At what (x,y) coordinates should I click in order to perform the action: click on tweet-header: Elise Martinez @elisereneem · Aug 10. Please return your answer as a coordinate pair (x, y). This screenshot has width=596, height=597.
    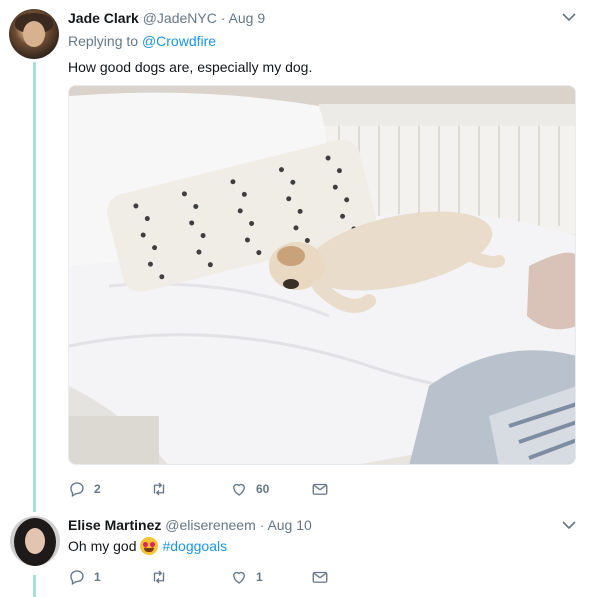
    Looking at the image, I should click on (190, 525).